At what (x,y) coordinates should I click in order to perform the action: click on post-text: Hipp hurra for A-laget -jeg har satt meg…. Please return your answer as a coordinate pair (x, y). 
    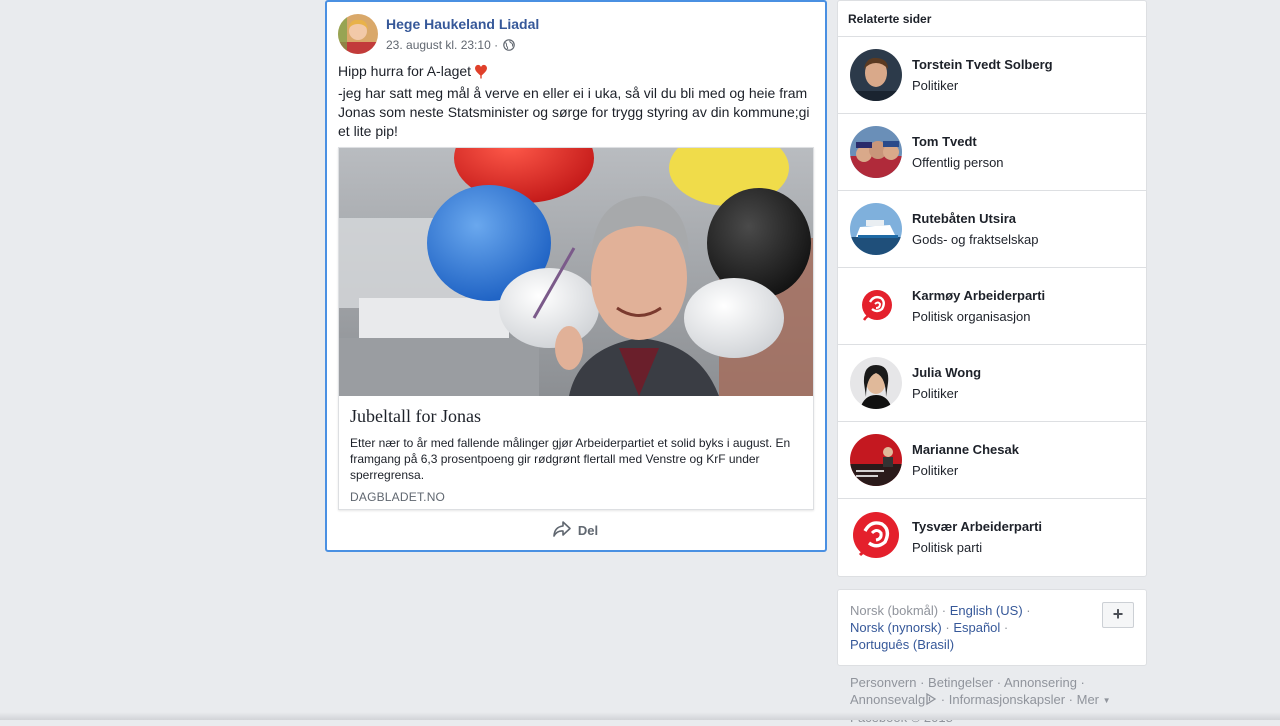
    Looking at the image, I should click on (575, 101).